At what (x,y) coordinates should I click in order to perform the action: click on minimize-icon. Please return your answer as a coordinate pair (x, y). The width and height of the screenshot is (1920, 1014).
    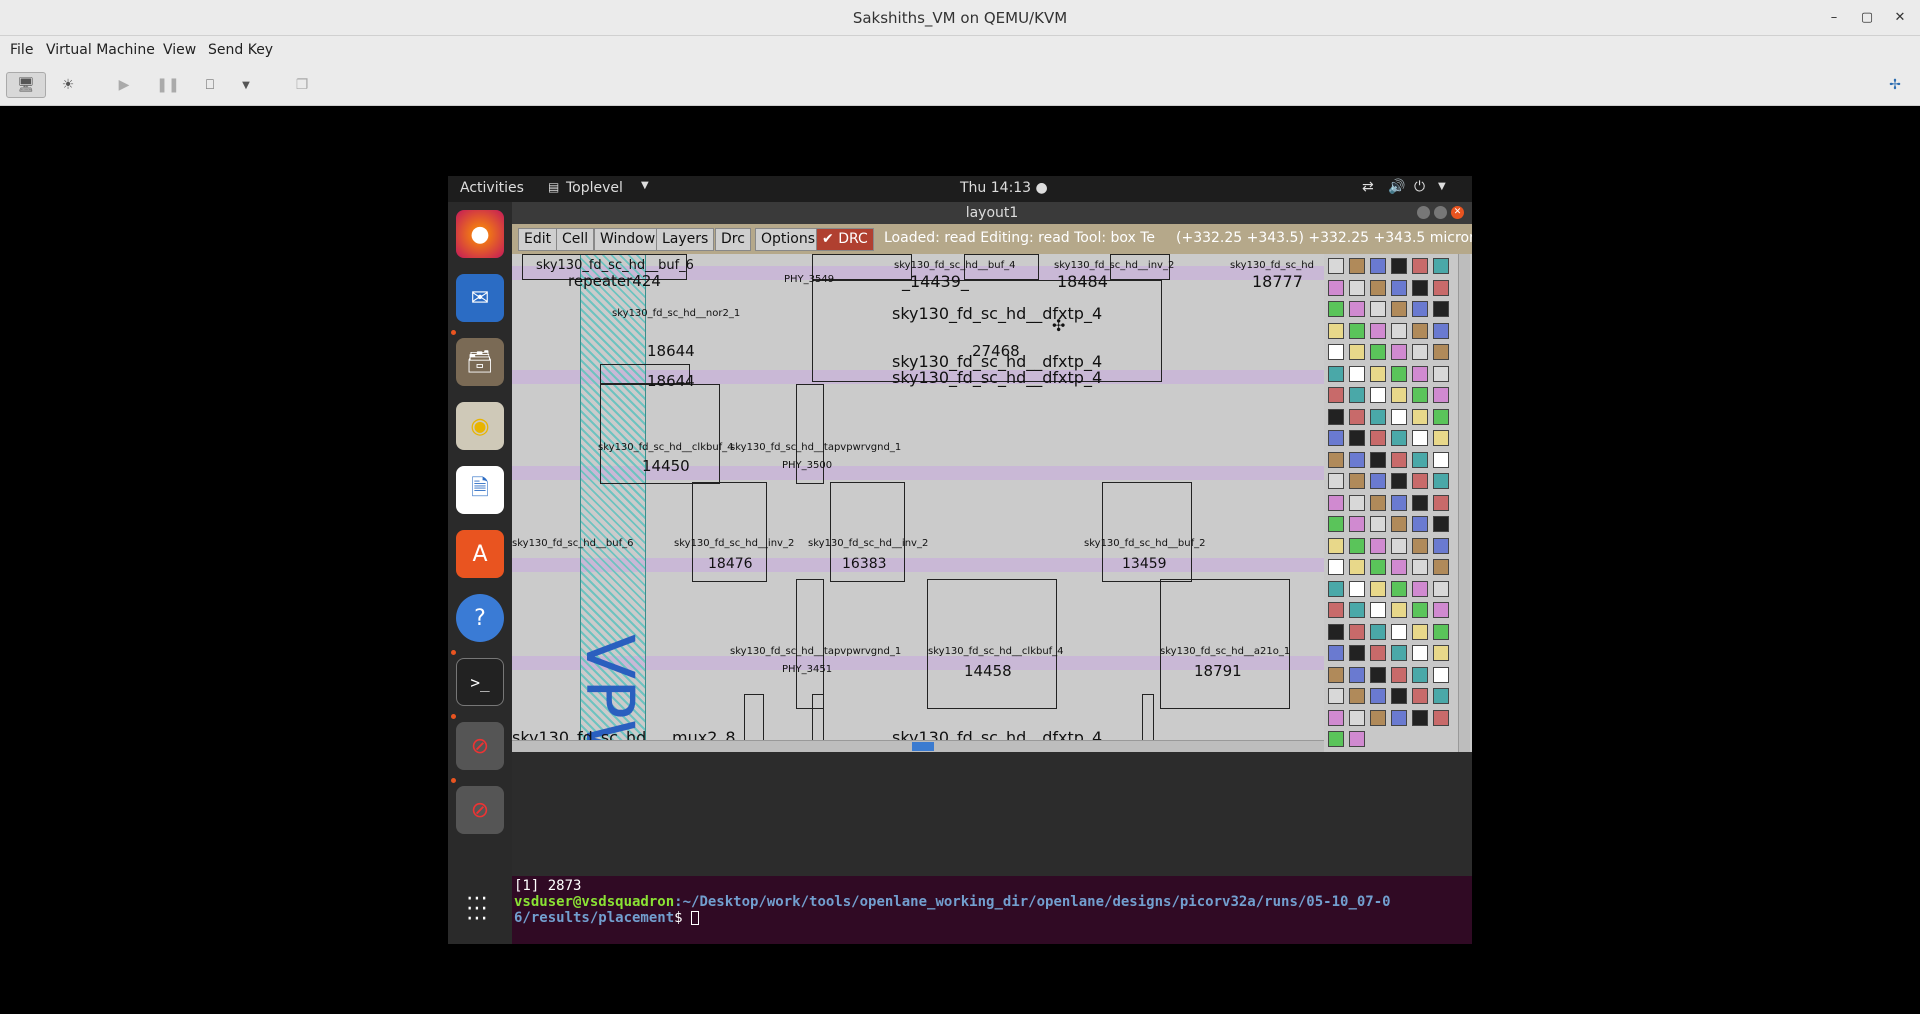
    Looking at the image, I should click on (1423, 212).